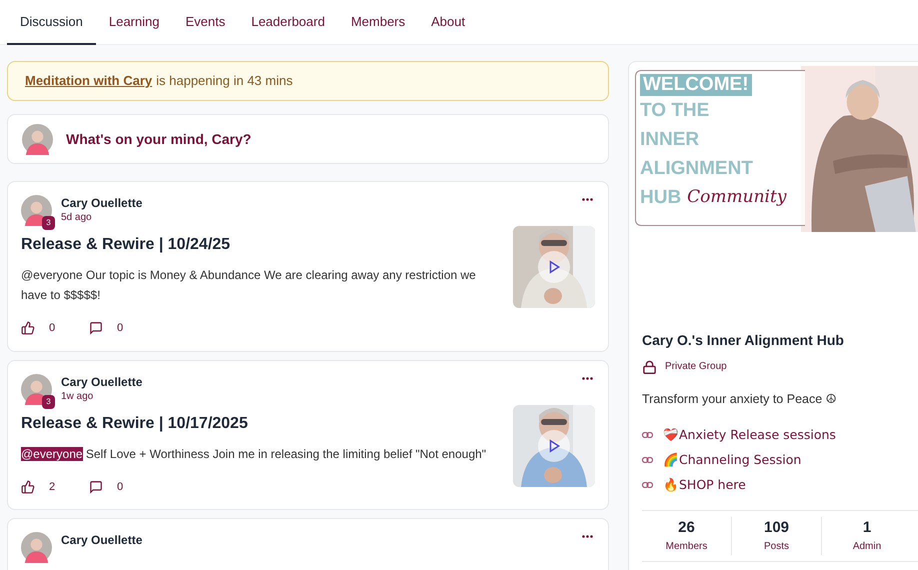 The width and height of the screenshot is (918, 570). I want to click on banner-welcome: WELCOME!, so click(696, 85).